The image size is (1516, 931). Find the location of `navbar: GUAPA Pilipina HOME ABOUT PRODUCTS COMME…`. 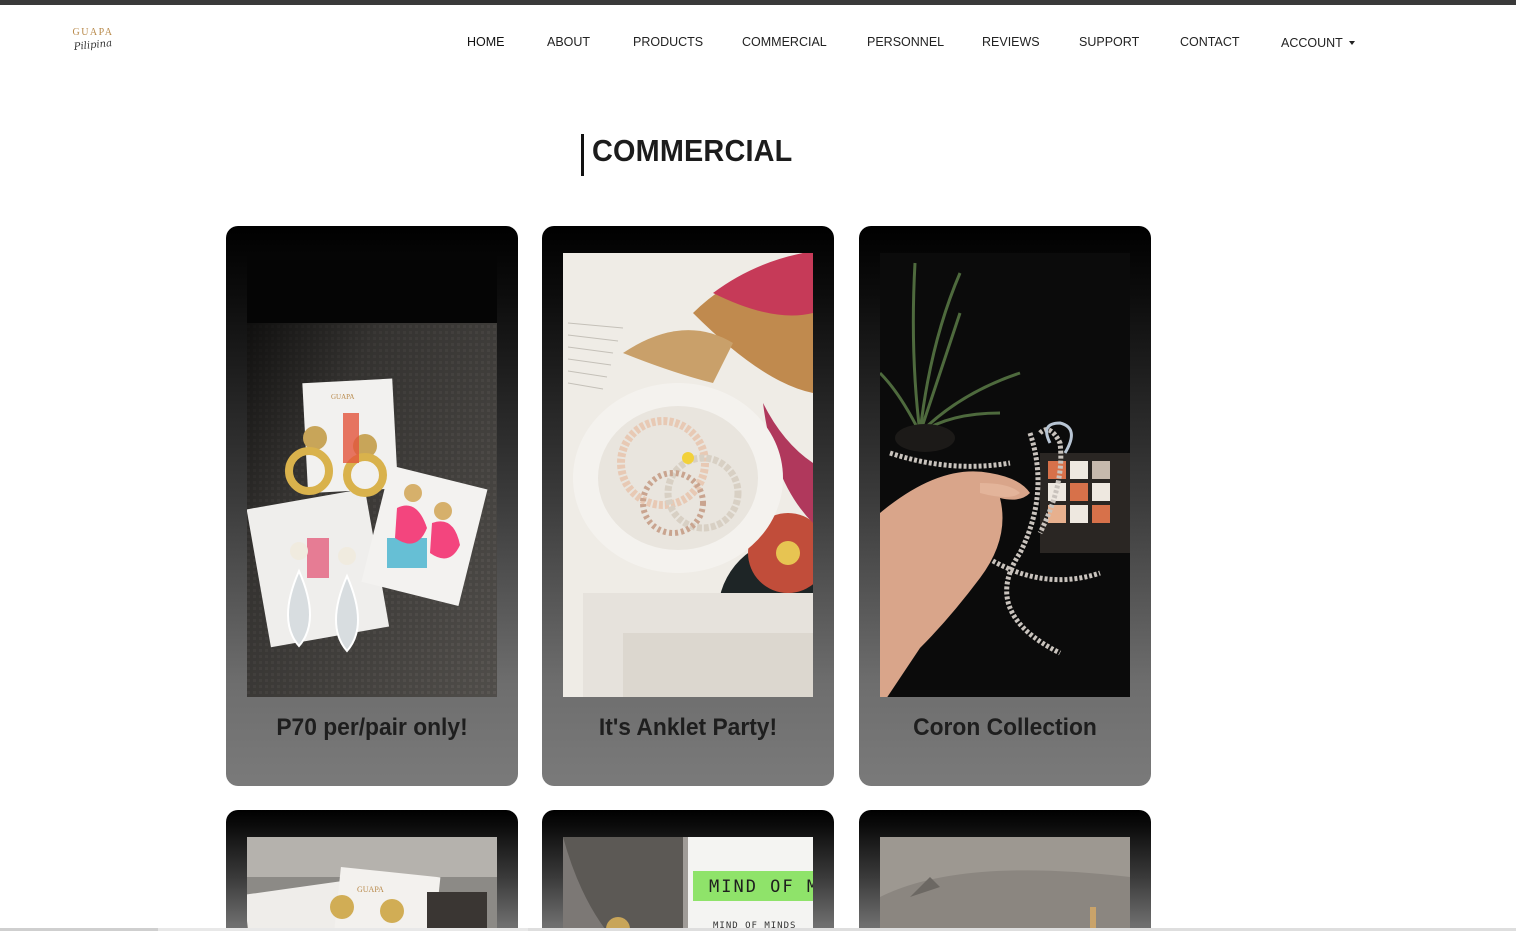

navbar: GUAPA Pilipina HOME ABOUT PRODUCTS COMME… is located at coordinates (758, 42).